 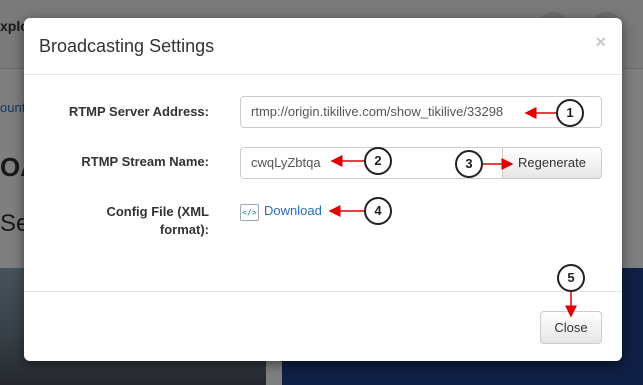 What do you see at coordinates (469, 164) in the screenshot?
I see `annotation-badge: 3` at bounding box center [469, 164].